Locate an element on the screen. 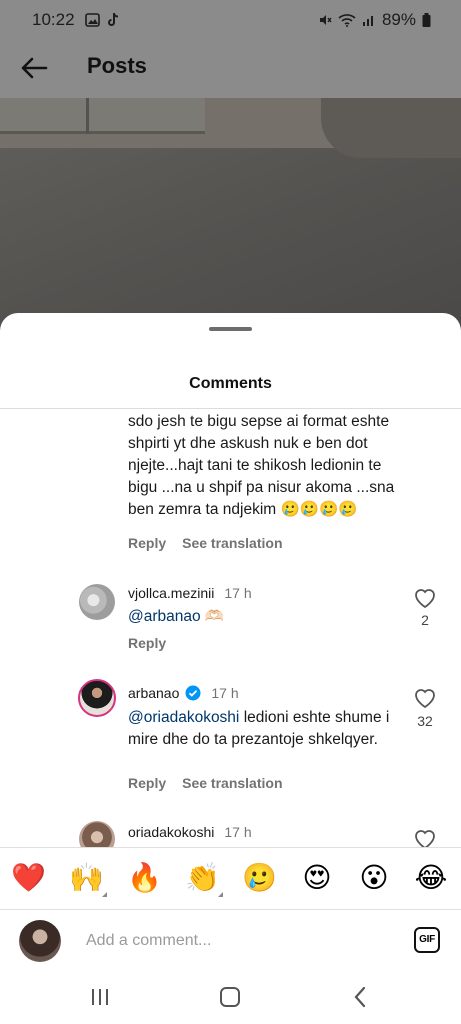 The image size is (461, 1024). system-icons: 89% is located at coordinates (374, 20).